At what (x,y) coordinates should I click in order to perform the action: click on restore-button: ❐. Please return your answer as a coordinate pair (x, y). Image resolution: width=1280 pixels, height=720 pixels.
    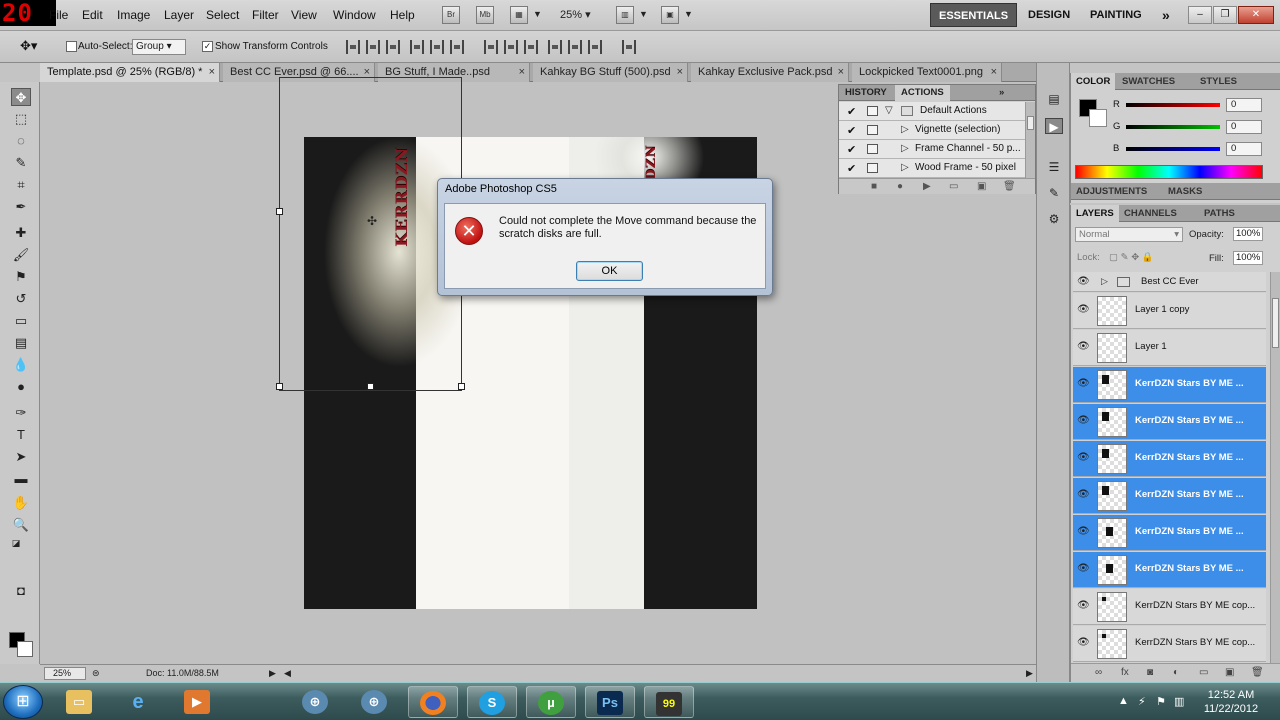
    Looking at the image, I should click on (1225, 15).